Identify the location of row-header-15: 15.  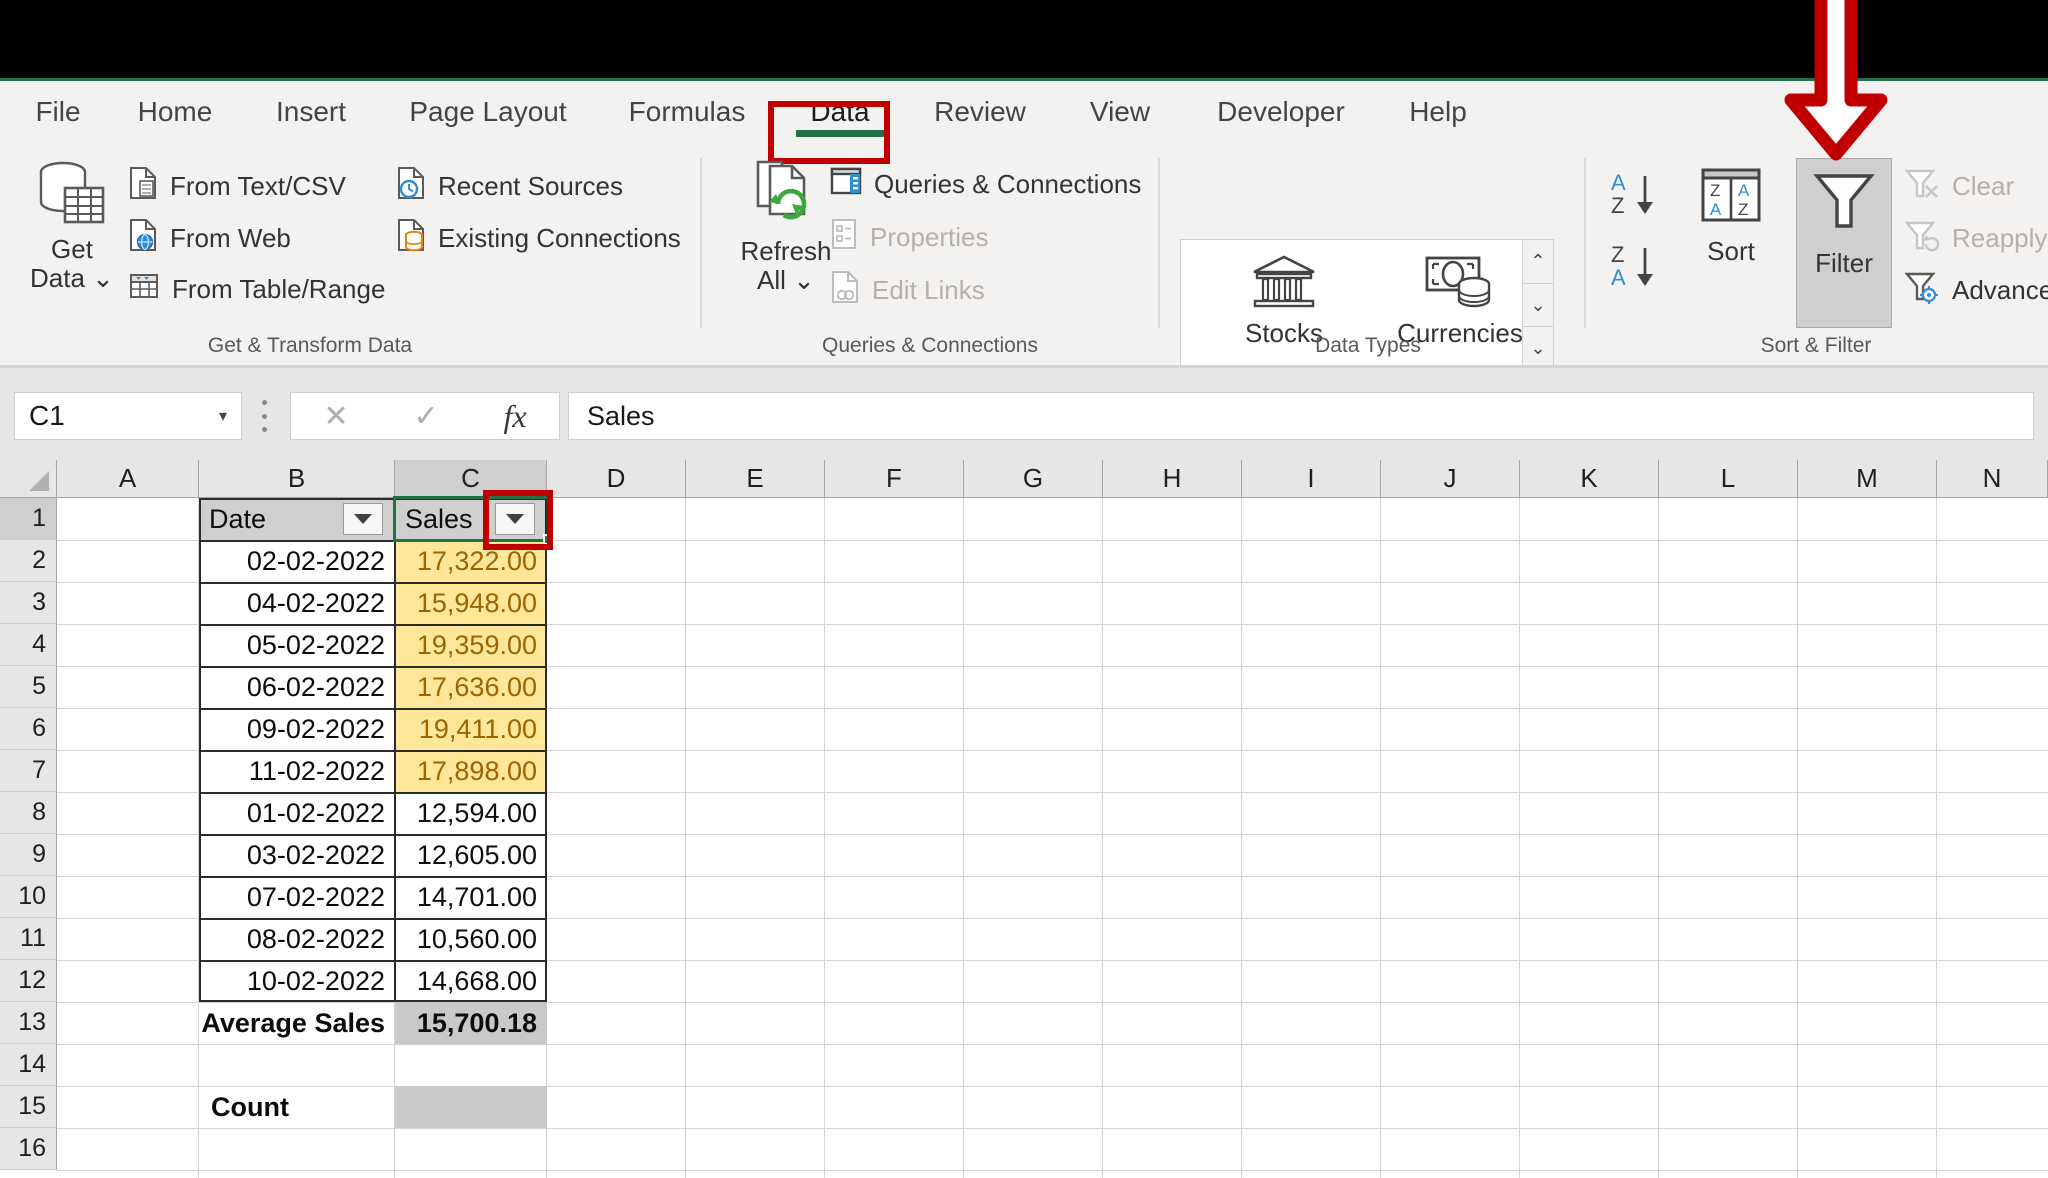
(28, 1107).